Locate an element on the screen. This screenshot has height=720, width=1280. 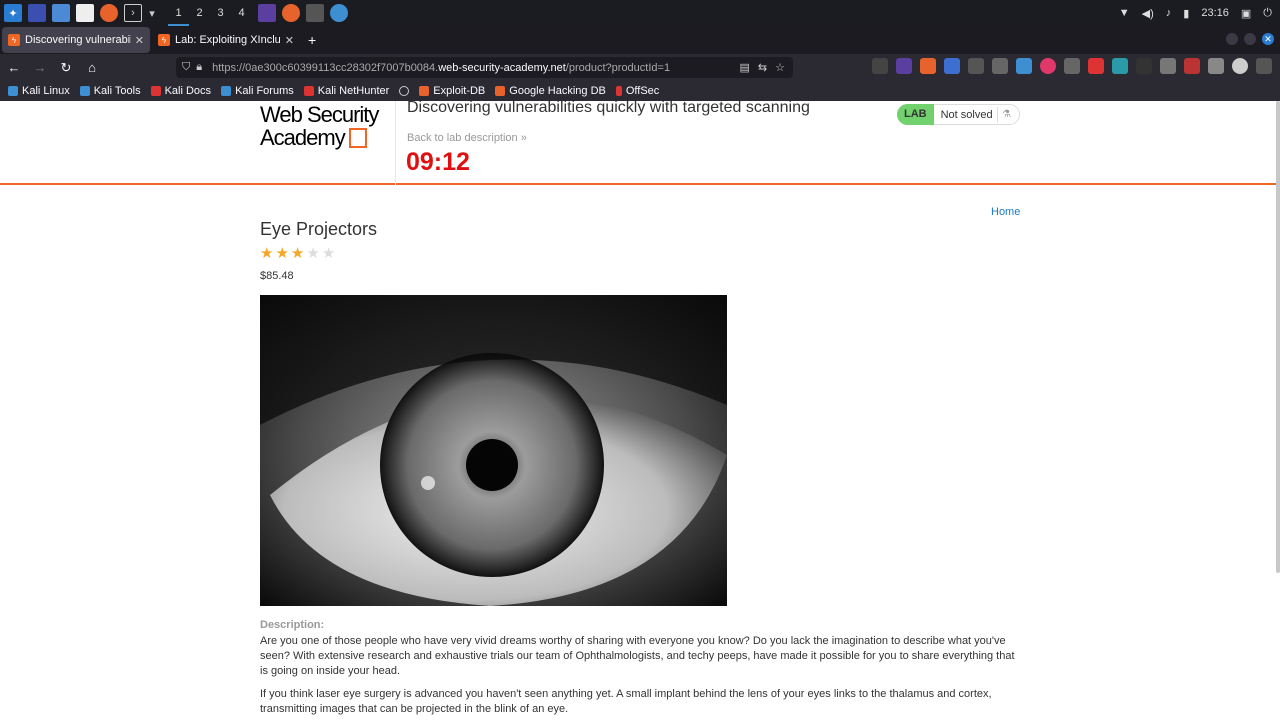
ghdb-icon is located at coordinates (500, 91).